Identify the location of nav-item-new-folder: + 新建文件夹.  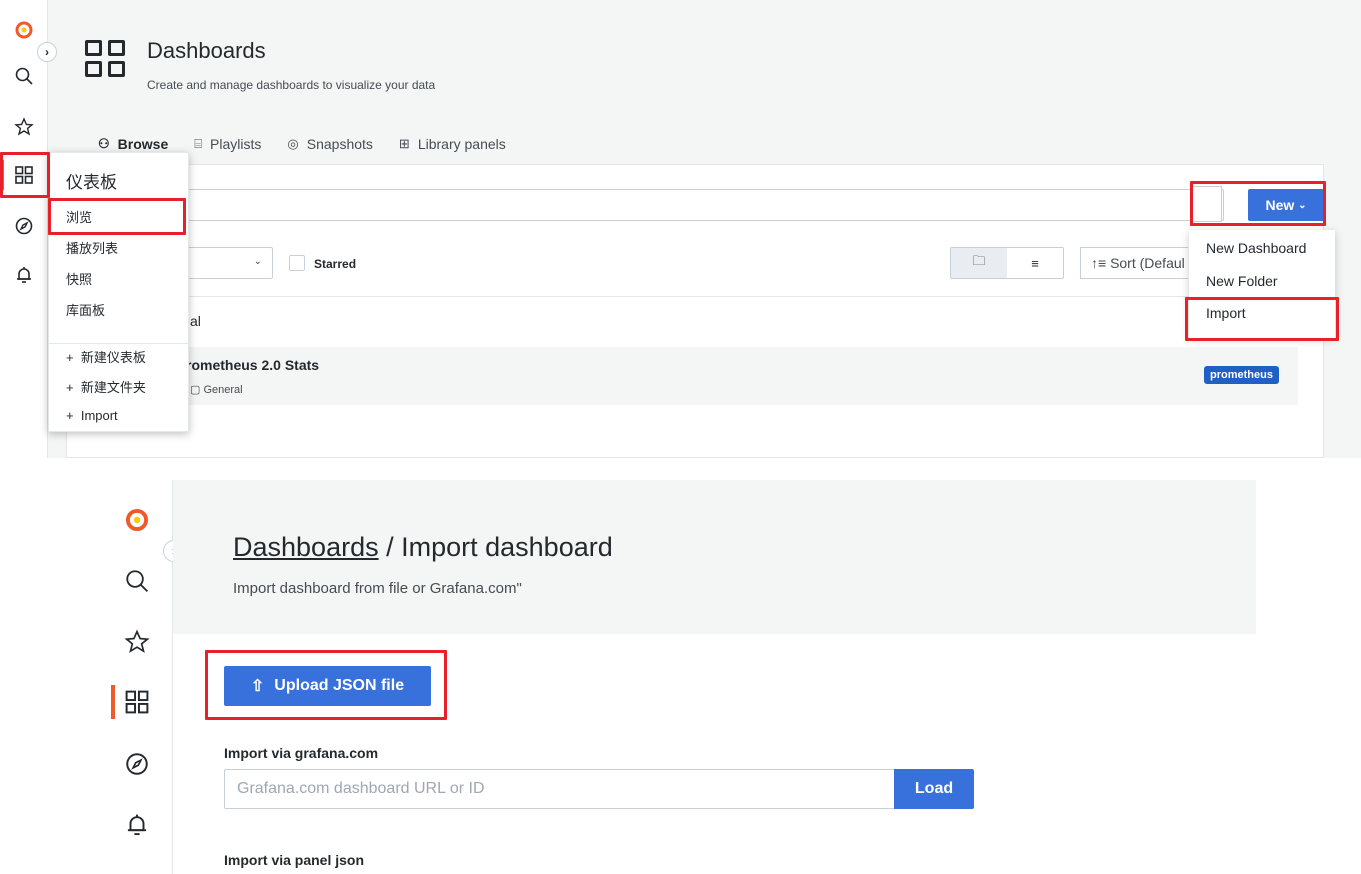
(106, 386).